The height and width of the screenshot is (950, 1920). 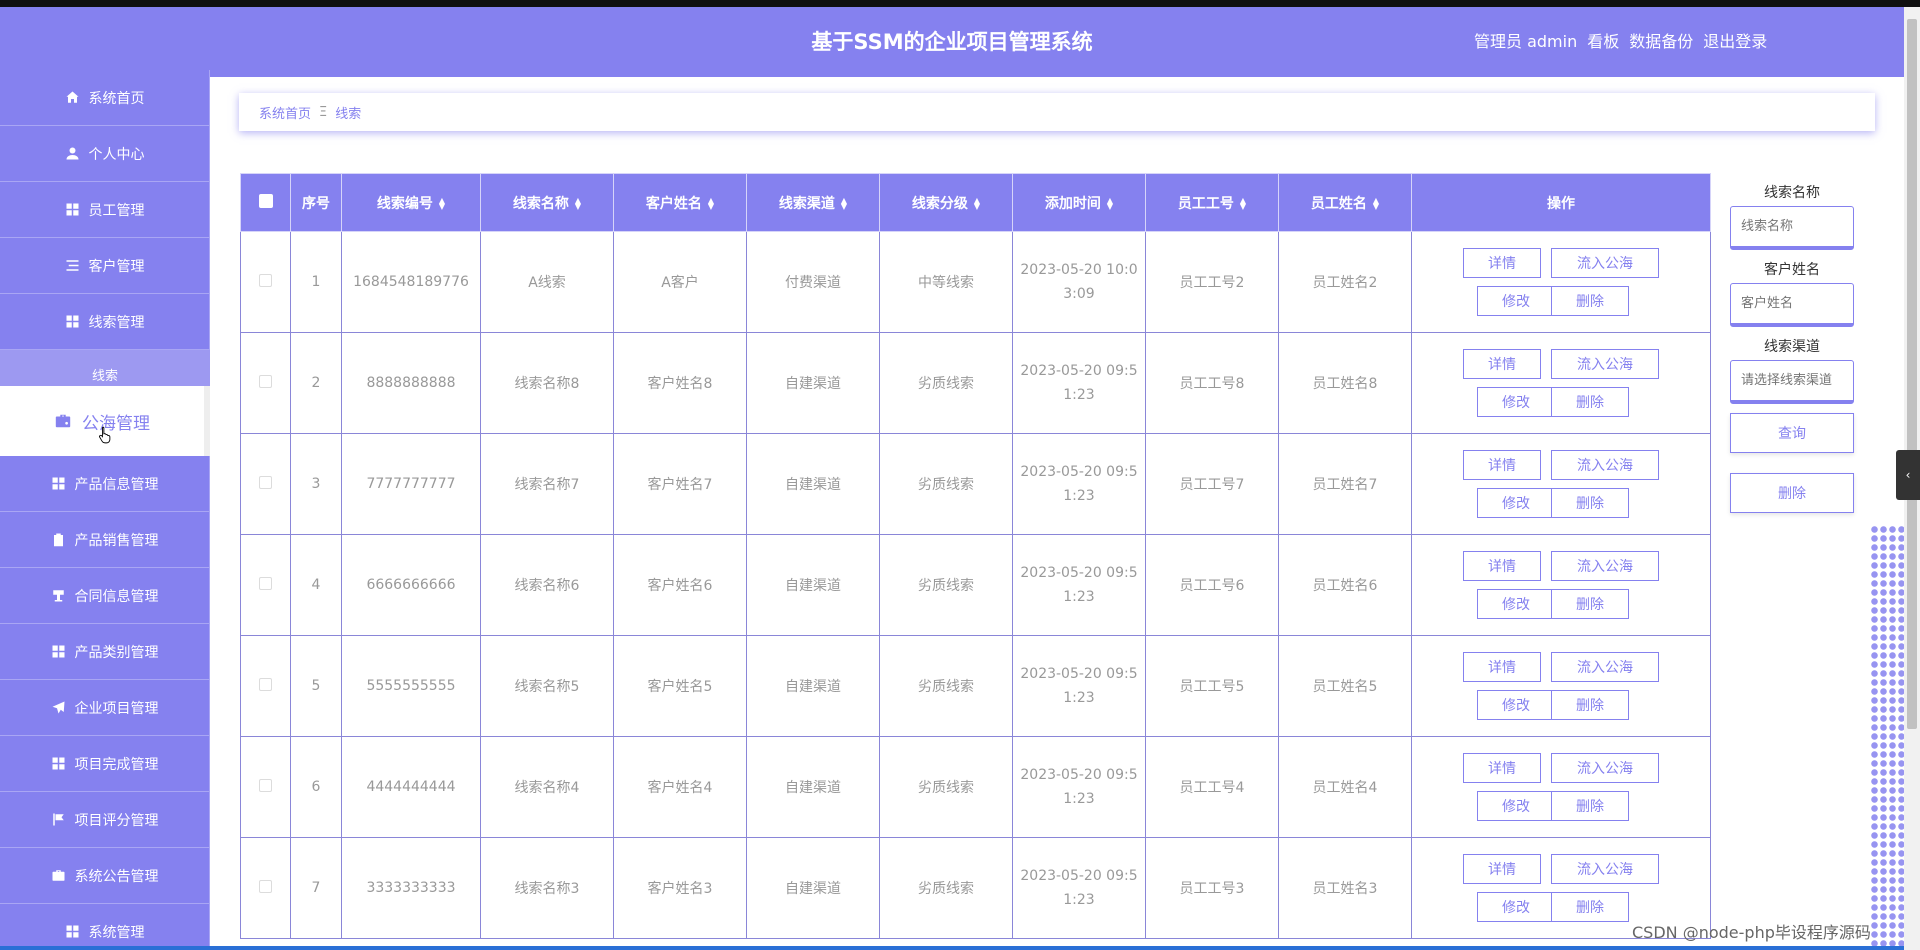 What do you see at coordinates (1345, 383) in the screenshot?
I see `cell-emp-name: 员工姓名8` at bounding box center [1345, 383].